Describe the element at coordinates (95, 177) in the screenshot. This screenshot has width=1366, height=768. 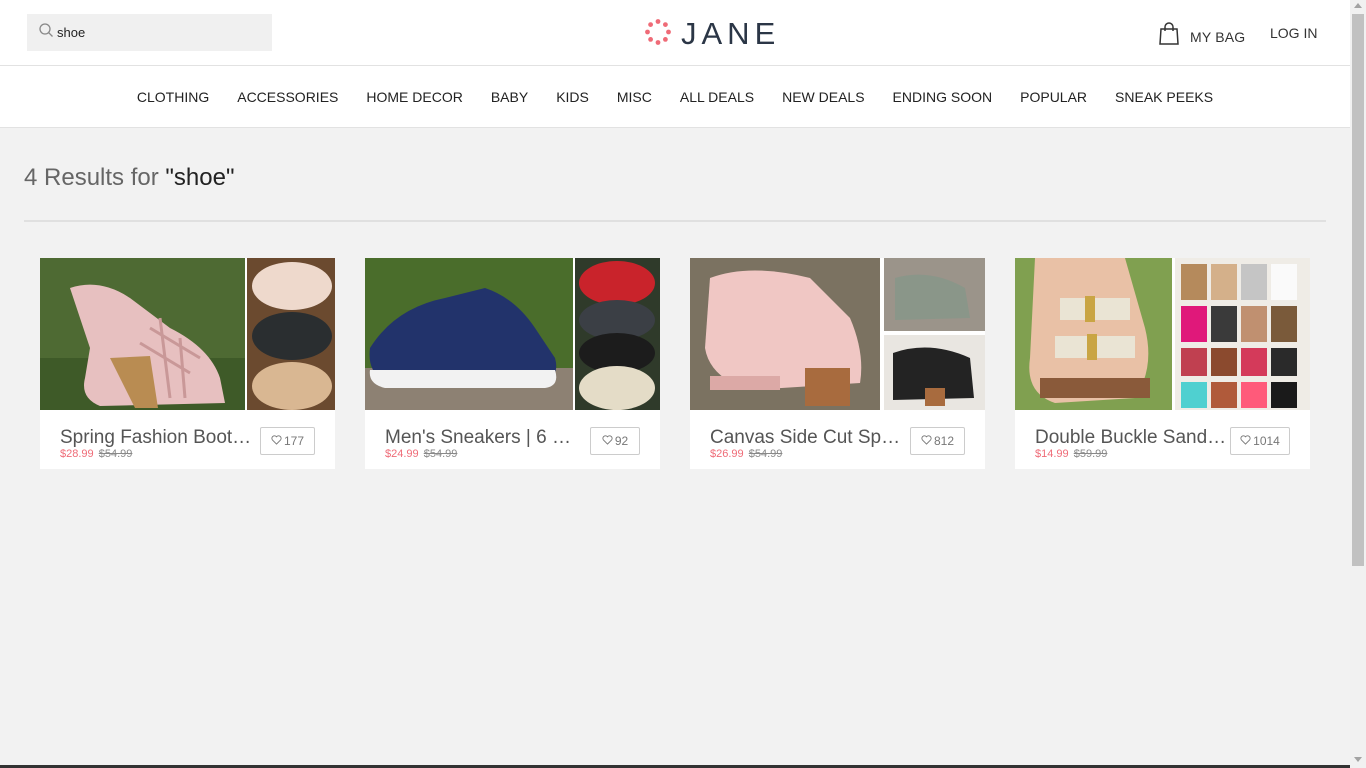
I see `results-count: 4 Results for` at that location.